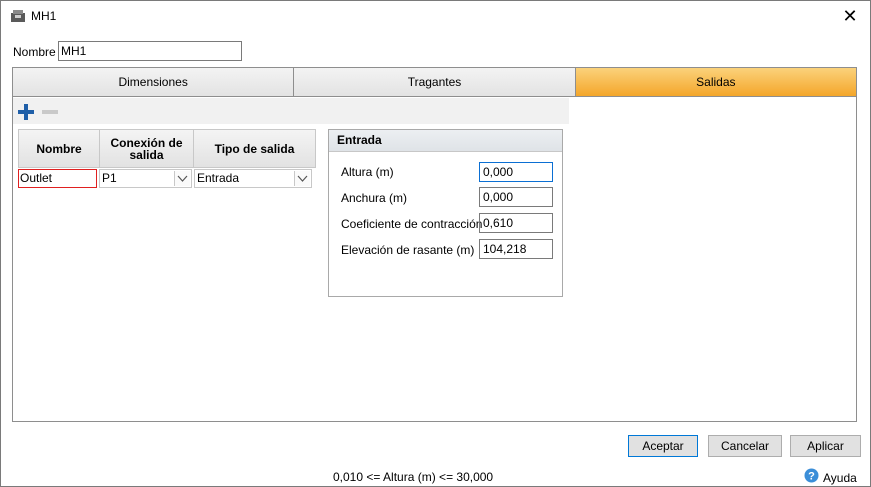  Describe the element at coordinates (109, 178) in the screenshot. I see `conexion-value: P1` at that location.